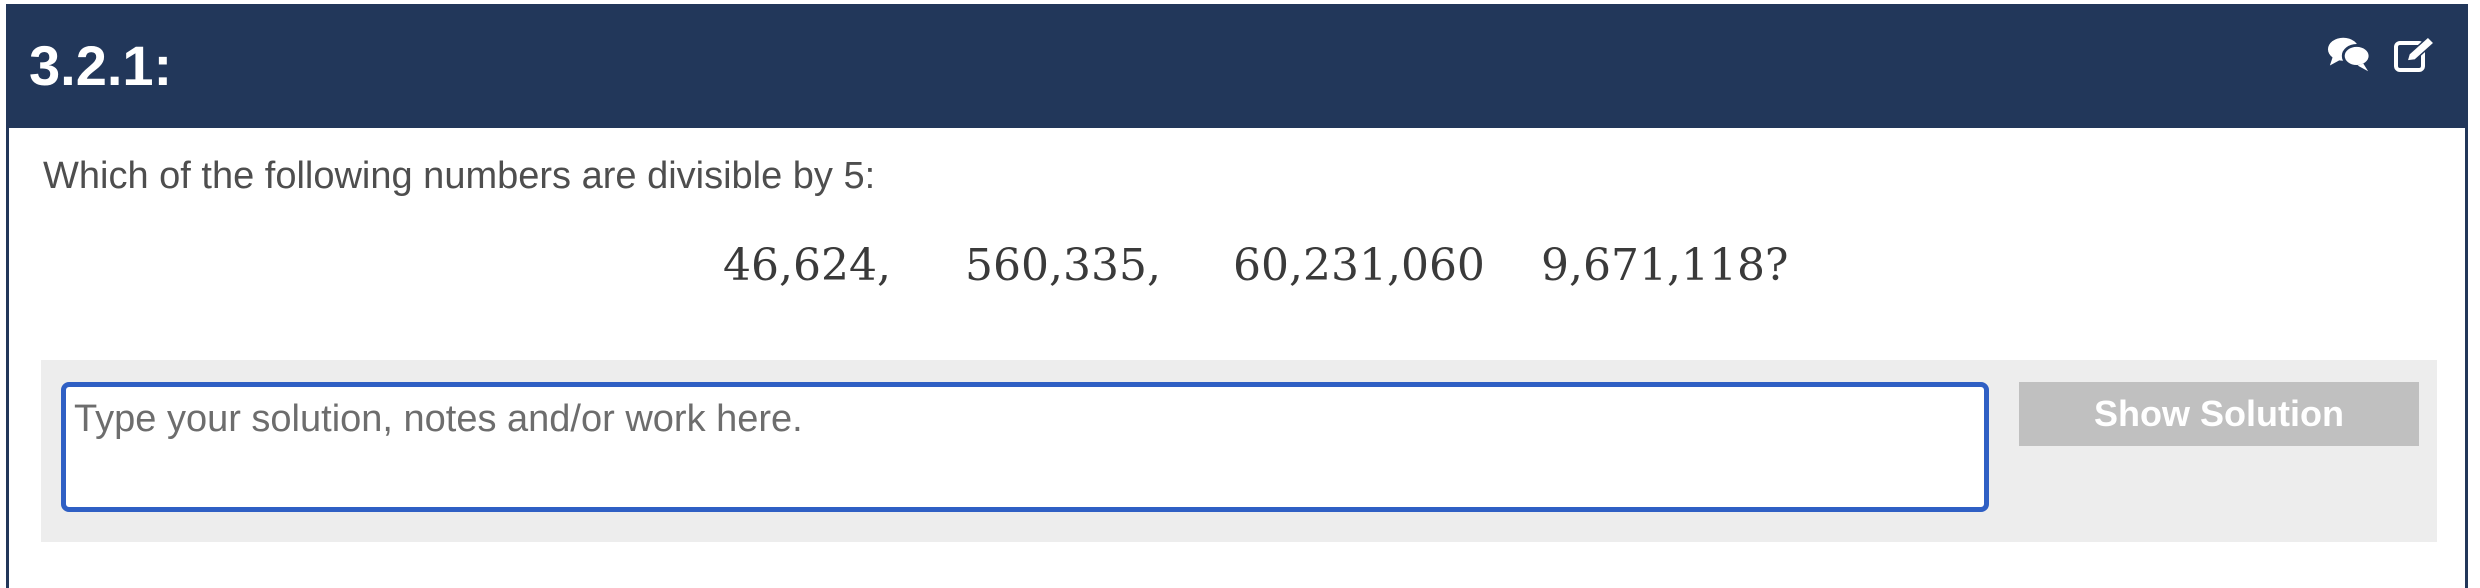 The width and height of the screenshot is (2480, 588). I want to click on exercise-title: 3.2.1:, so click(101, 65).